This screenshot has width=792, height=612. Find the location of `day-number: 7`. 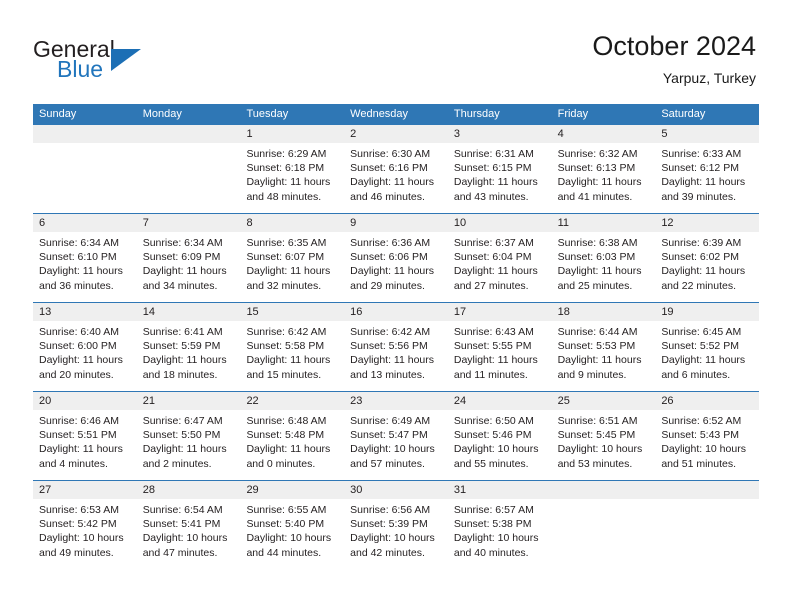

day-number: 7 is located at coordinates (189, 223).